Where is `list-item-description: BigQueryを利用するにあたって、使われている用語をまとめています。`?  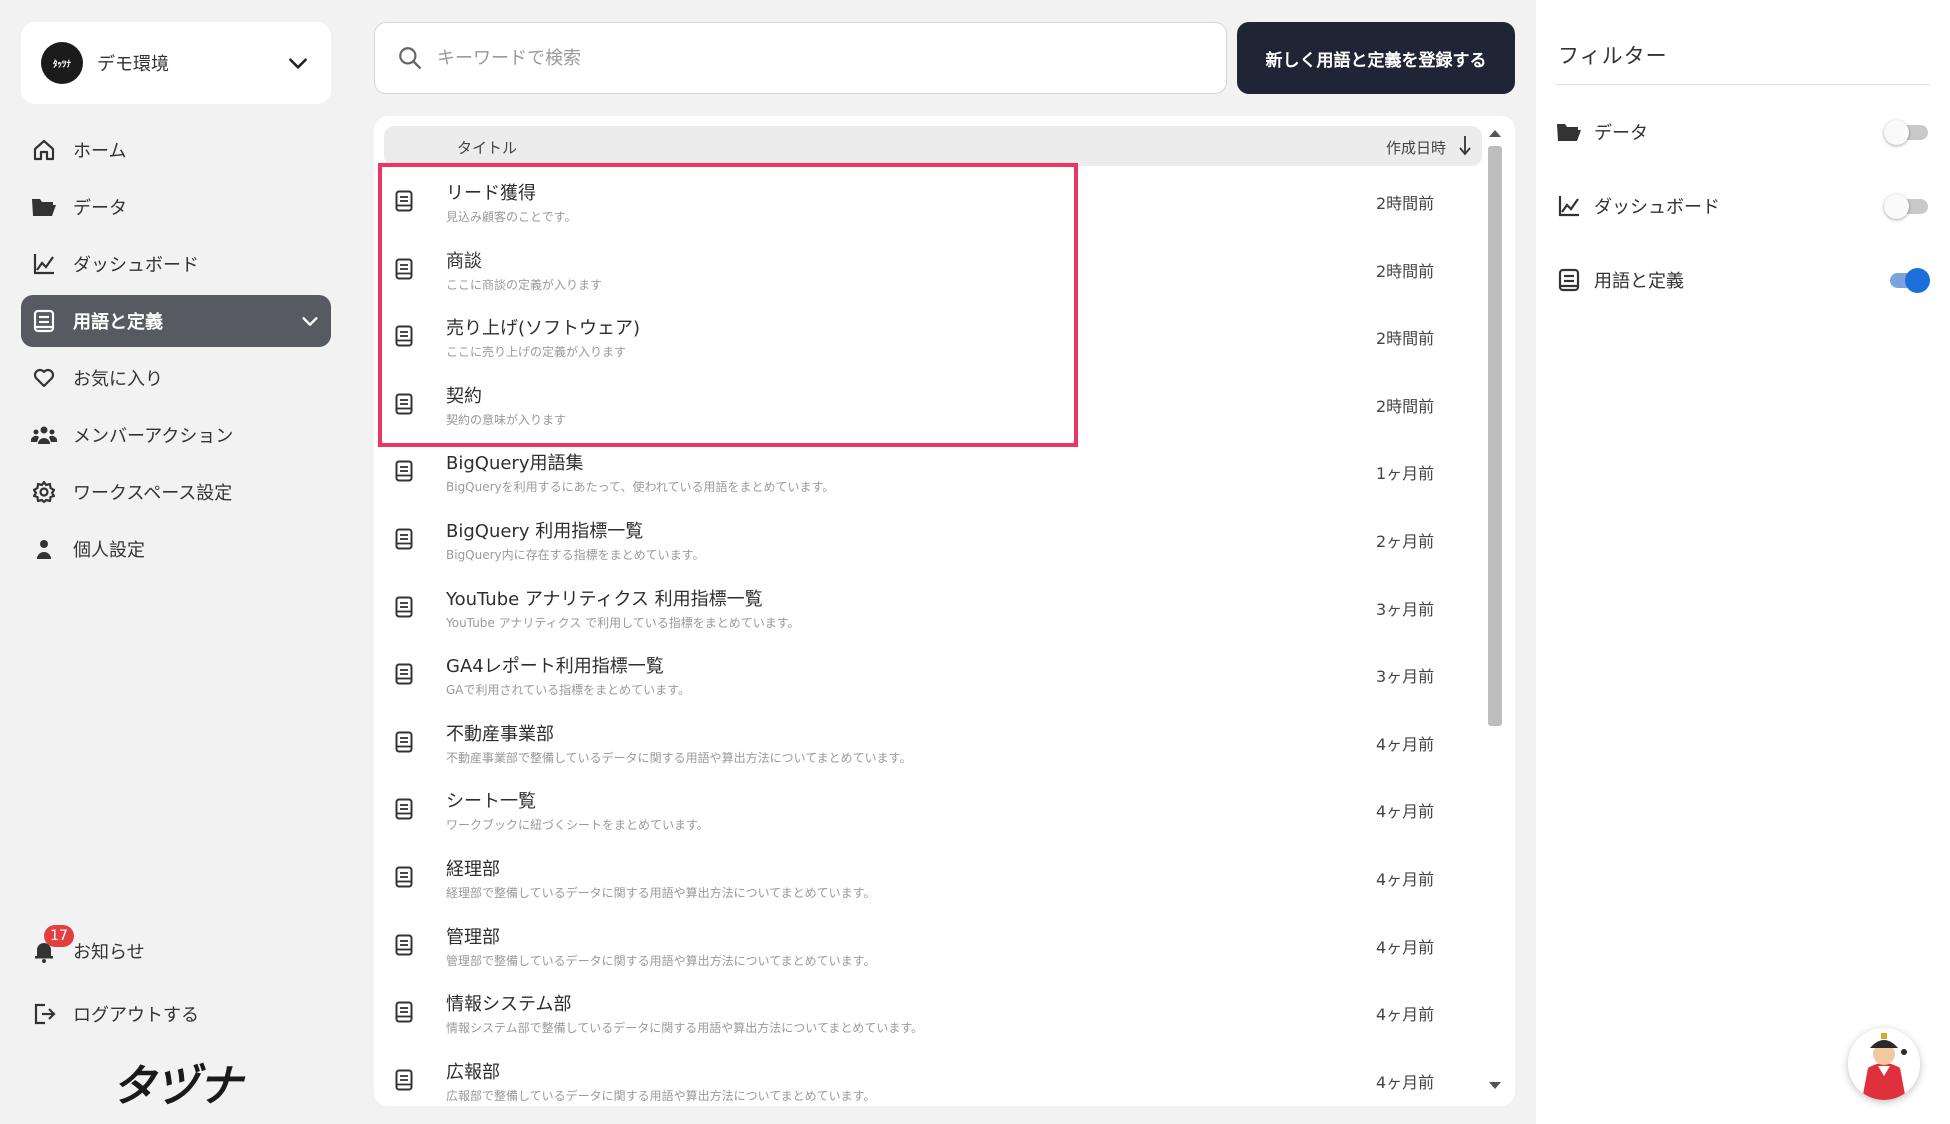 list-item-description: BigQueryを利用するにあたって、使われている用語をまとめています。 is located at coordinates (640, 487).